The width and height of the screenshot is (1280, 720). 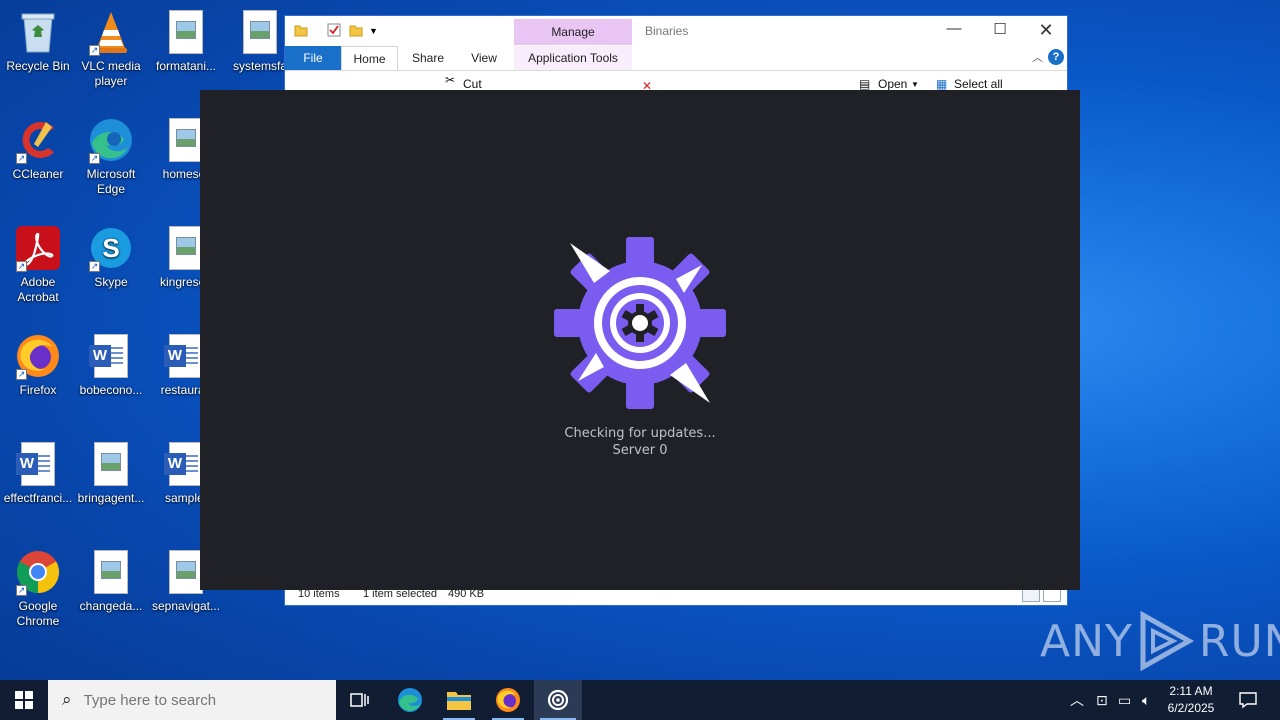 I want to click on explorer-window-title: Binaries, so click(x=667, y=31).